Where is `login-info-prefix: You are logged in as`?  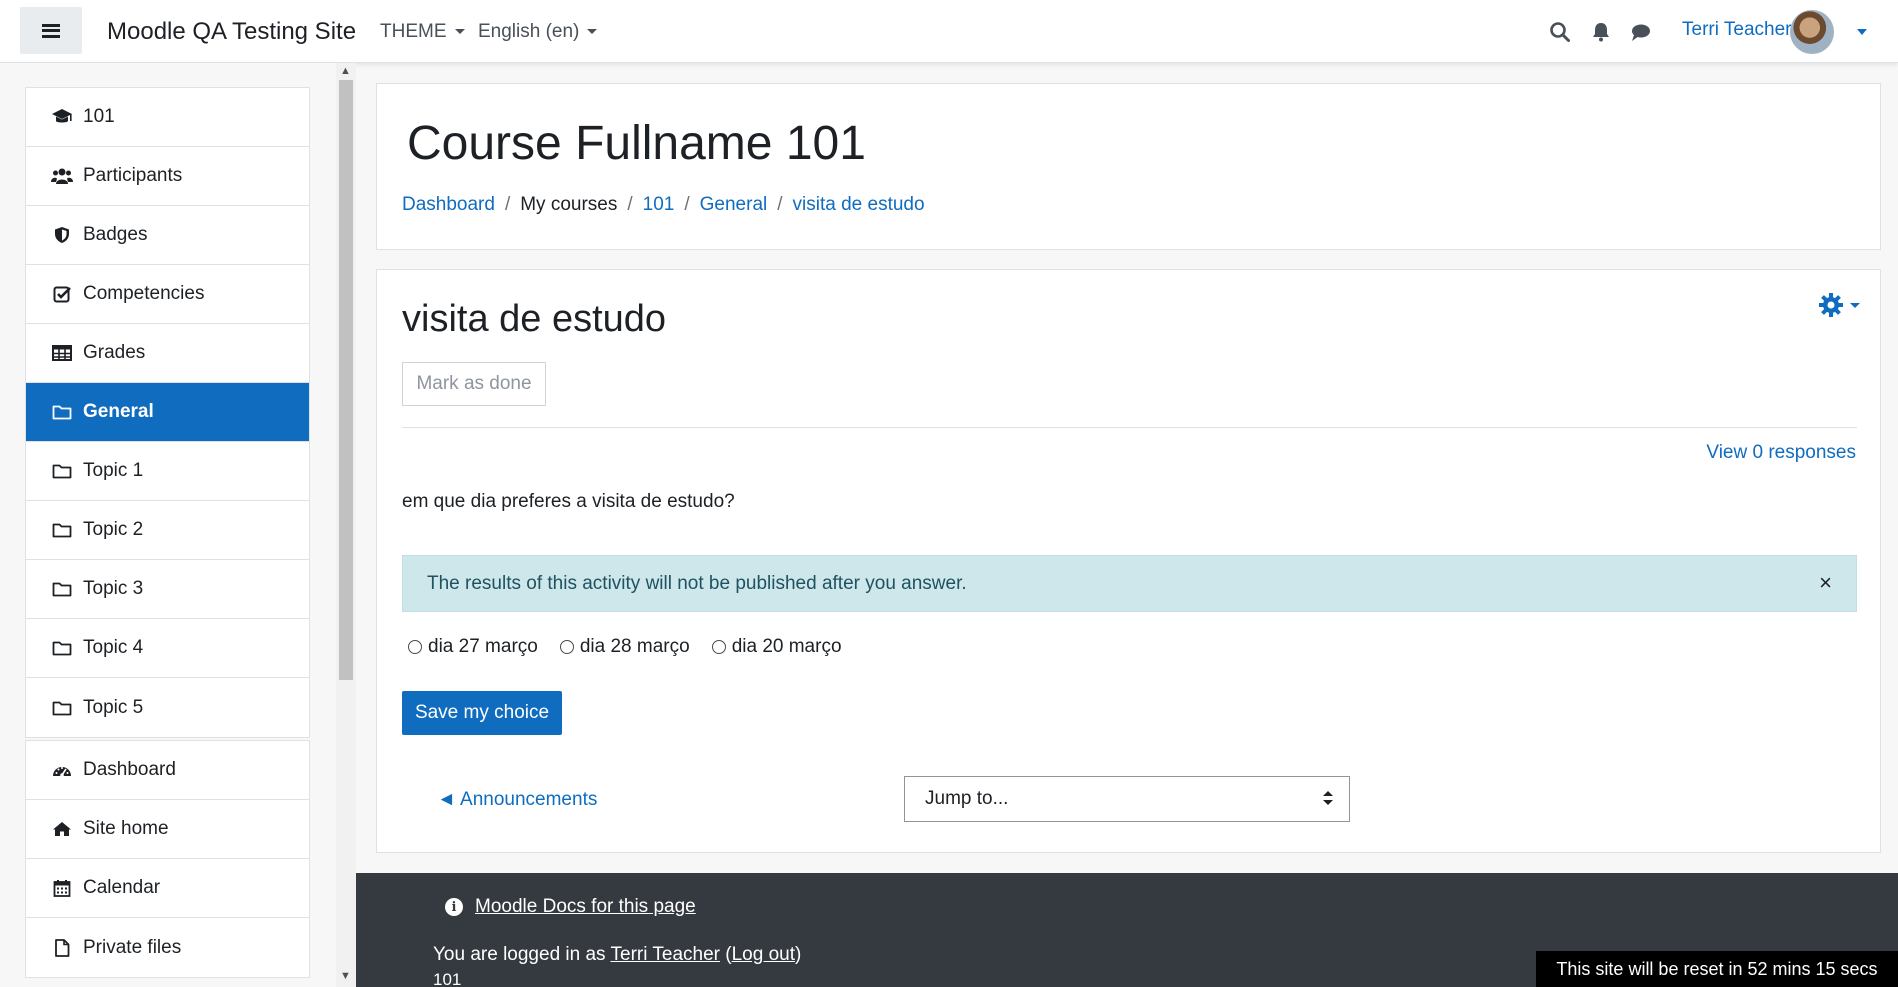 login-info-prefix: You are logged in as is located at coordinates (522, 954).